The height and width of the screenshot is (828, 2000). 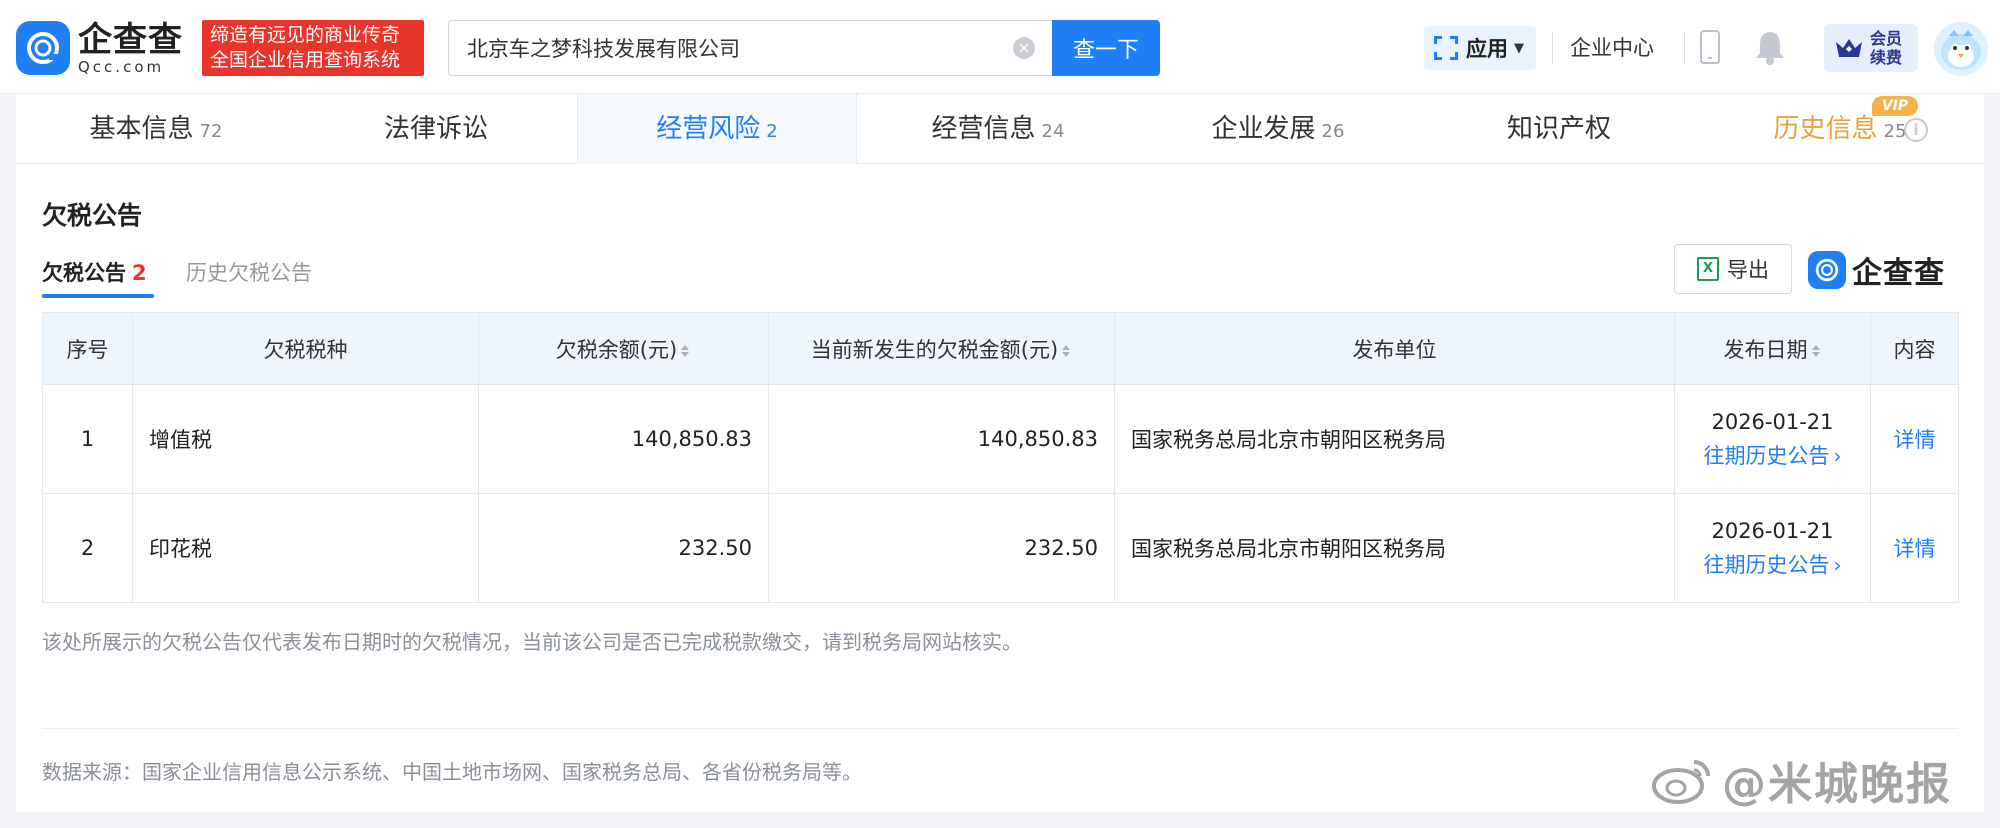 What do you see at coordinates (313, 48) in the screenshot?
I see `slogan-banner: 缔造有远见的商业传奇 全国企业信用查询系统` at bounding box center [313, 48].